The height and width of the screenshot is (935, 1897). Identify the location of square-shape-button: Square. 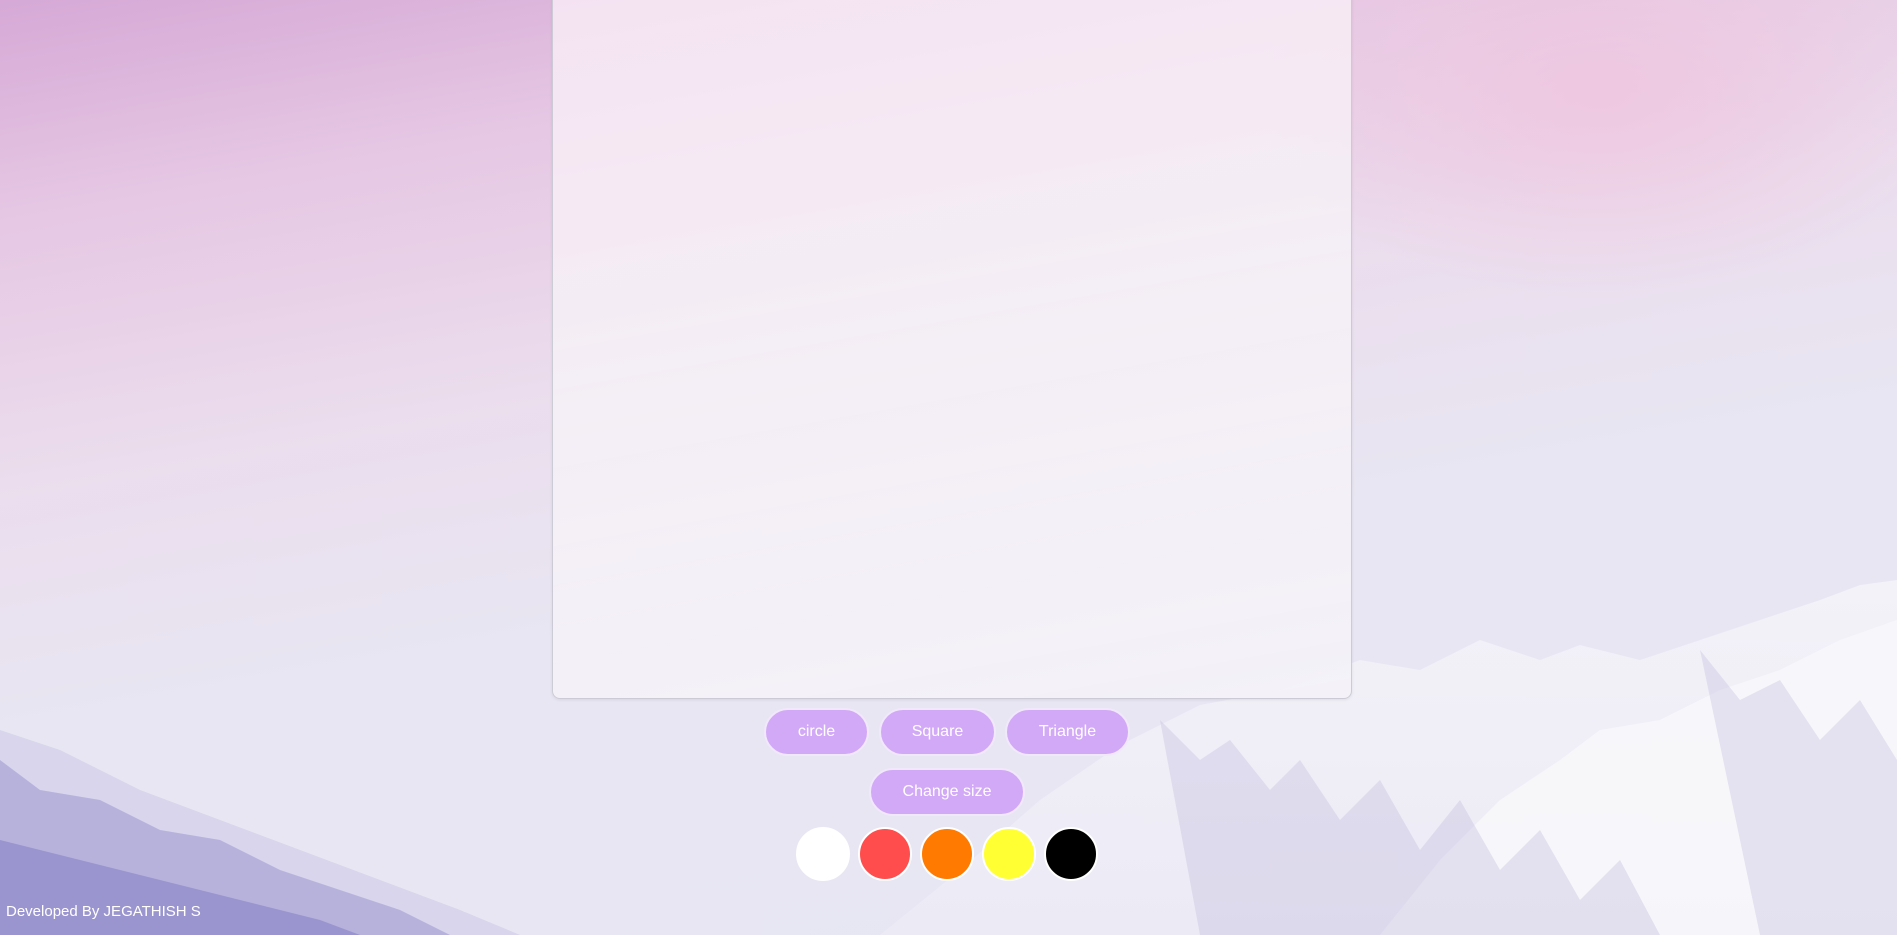
(937, 732).